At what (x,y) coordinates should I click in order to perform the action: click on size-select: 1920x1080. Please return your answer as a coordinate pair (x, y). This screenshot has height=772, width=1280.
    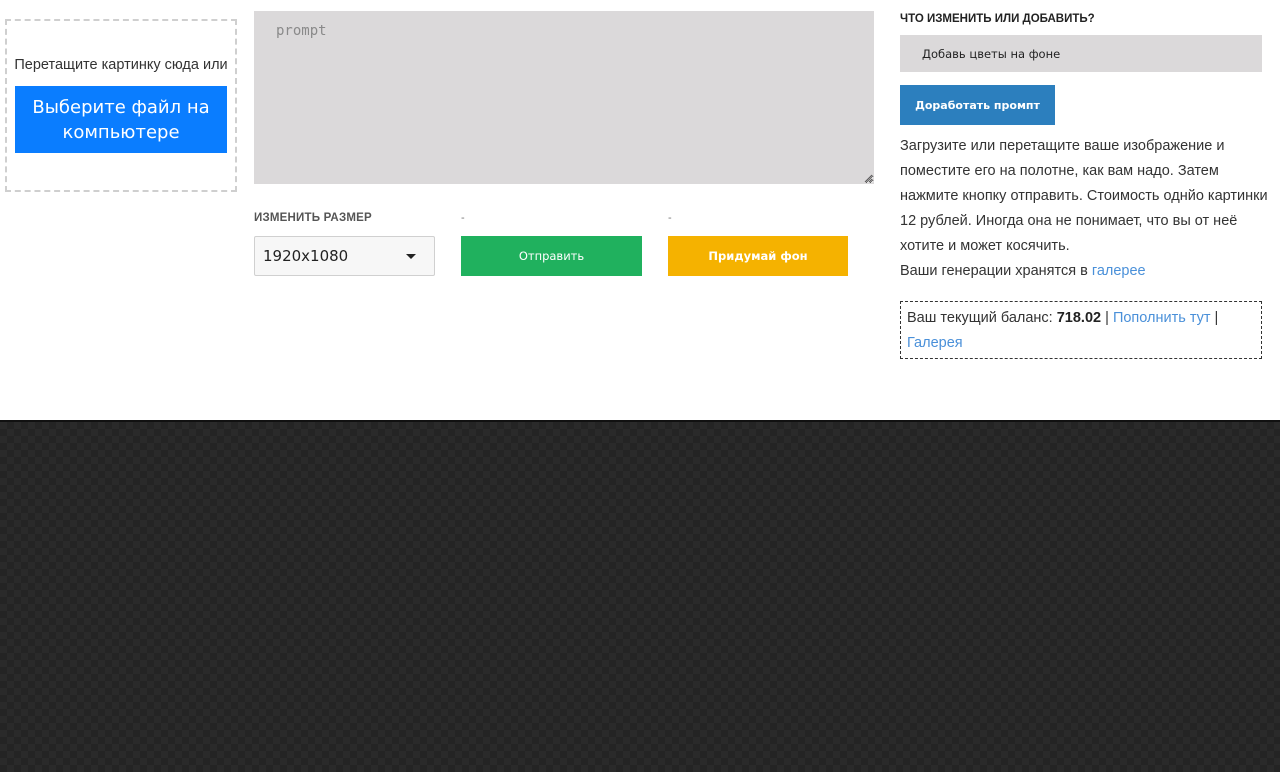
    Looking at the image, I should click on (344, 256).